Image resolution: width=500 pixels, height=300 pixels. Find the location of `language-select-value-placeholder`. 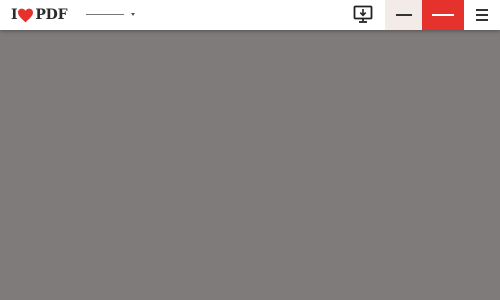

language-select-value-placeholder is located at coordinates (105, 14).